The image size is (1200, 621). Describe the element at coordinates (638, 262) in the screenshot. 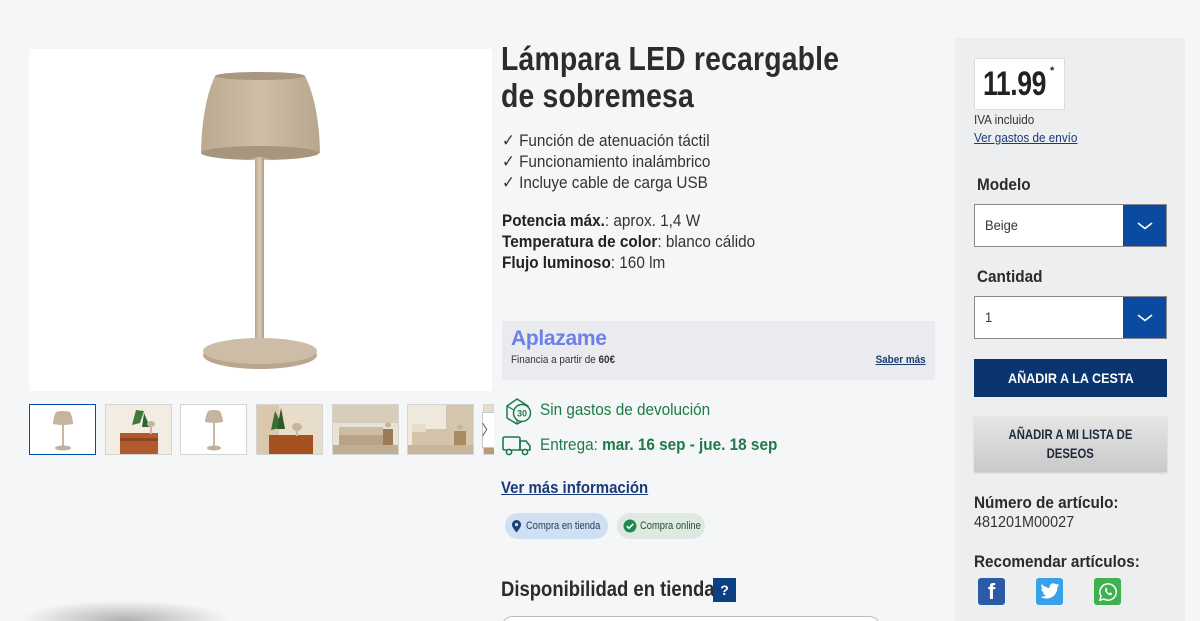

I see `spec-value: : 160 lm` at that location.